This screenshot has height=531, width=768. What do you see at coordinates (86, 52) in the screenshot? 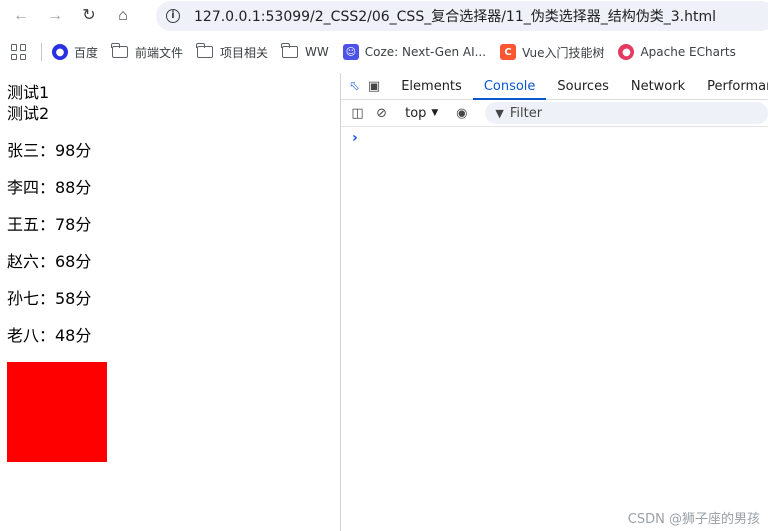
I see `bookmark-label: 百度` at bounding box center [86, 52].